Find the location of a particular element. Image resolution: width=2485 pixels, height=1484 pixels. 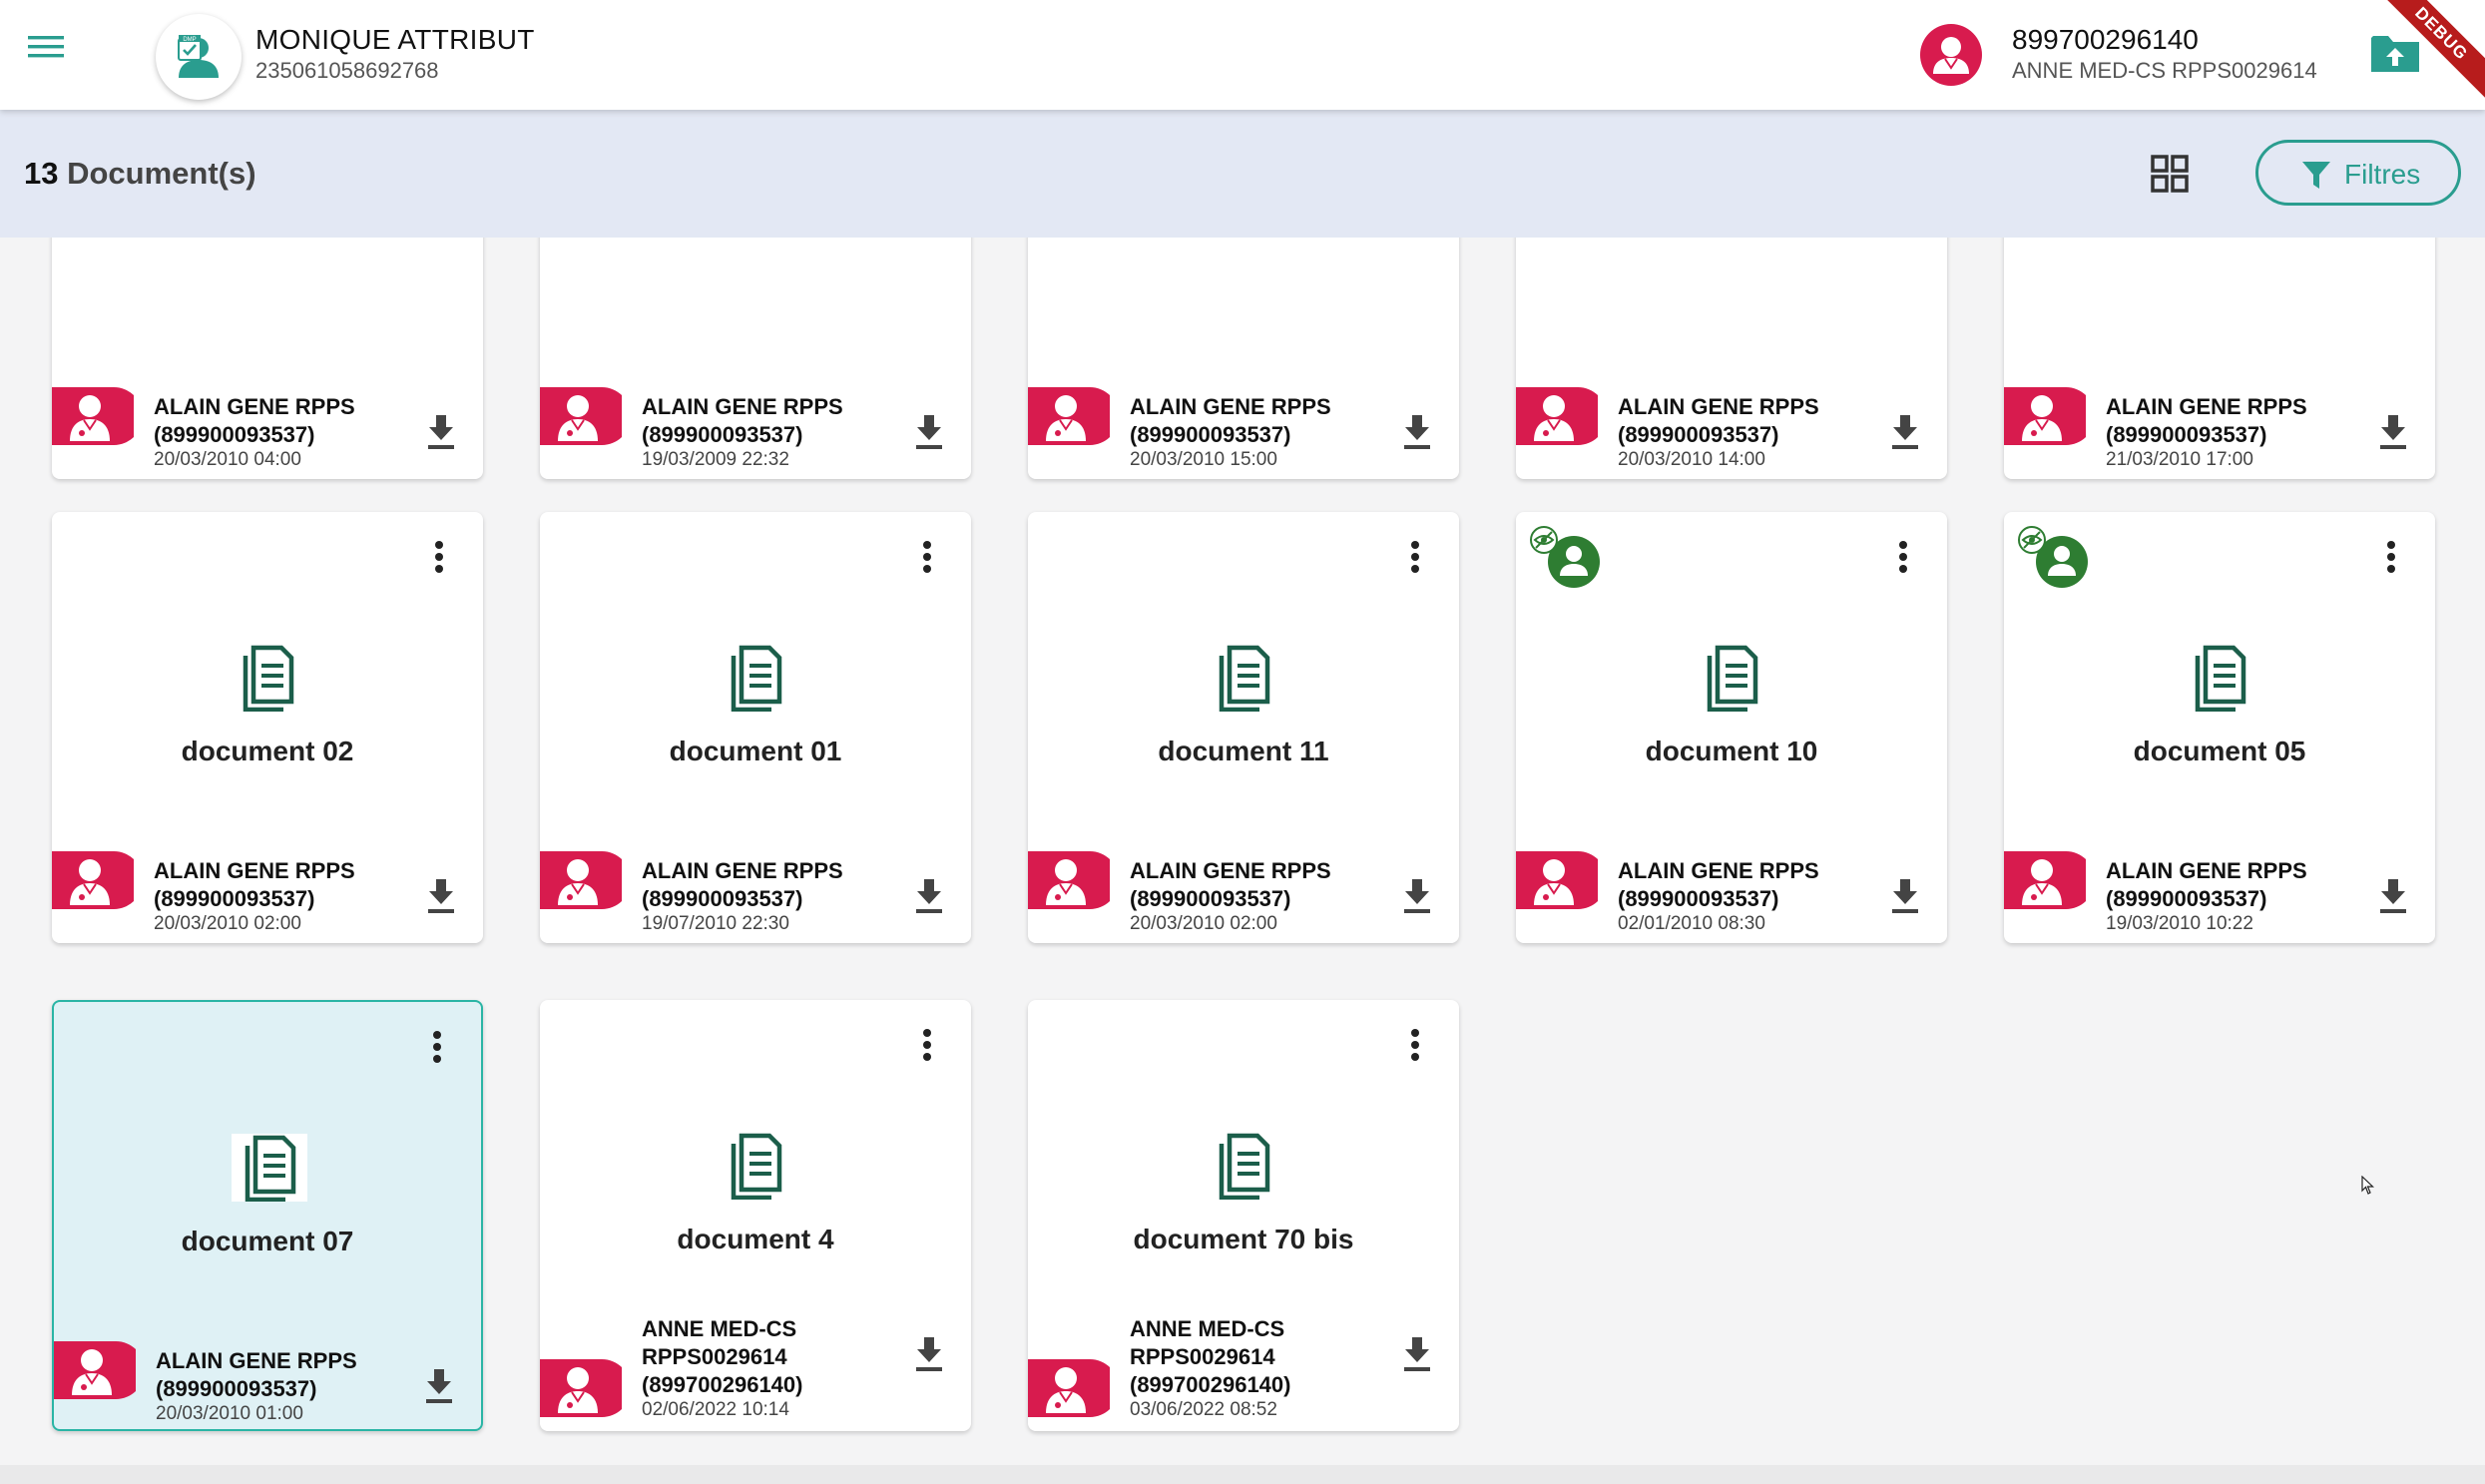

professional-name: ANNE MED-CS RPPS0029614 is located at coordinates (2164, 70).